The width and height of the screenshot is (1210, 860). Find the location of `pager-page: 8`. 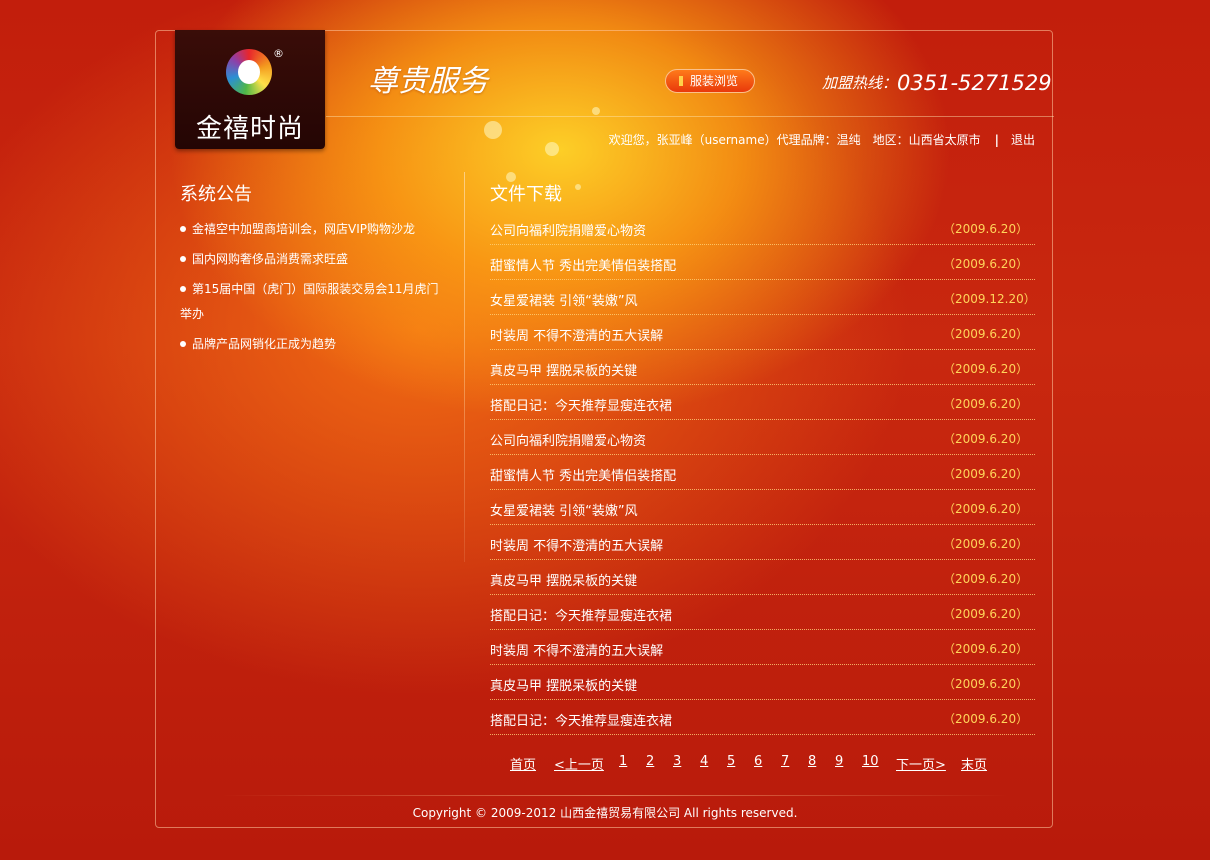

pager-page: 8 is located at coordinates (812, 761).